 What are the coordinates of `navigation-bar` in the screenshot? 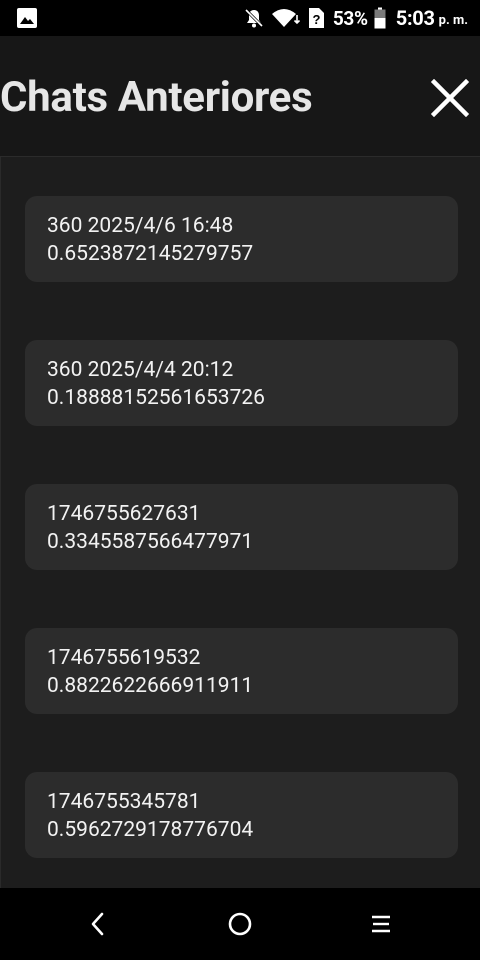 It's located at (240, 924).